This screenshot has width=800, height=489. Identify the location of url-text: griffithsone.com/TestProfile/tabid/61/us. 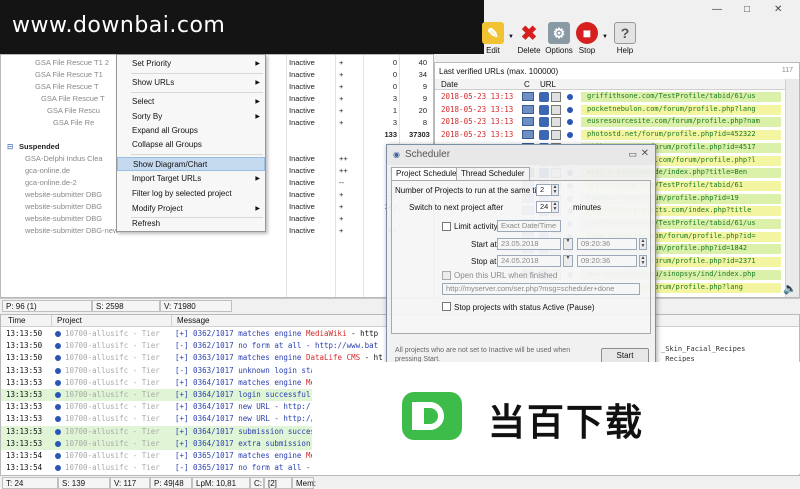
(681, 97).